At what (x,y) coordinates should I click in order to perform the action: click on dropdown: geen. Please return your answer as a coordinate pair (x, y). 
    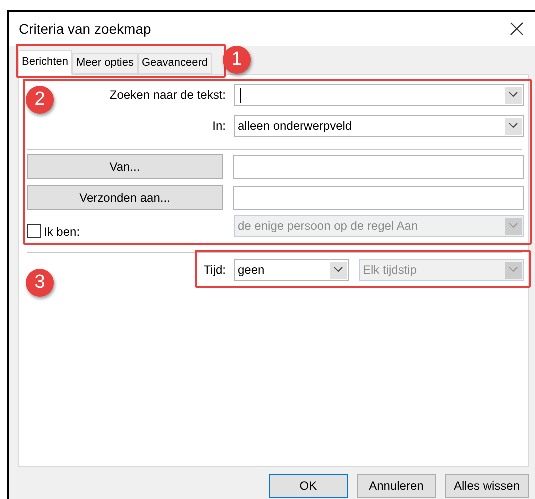
    Looking at the image, I should click on (291, 270).